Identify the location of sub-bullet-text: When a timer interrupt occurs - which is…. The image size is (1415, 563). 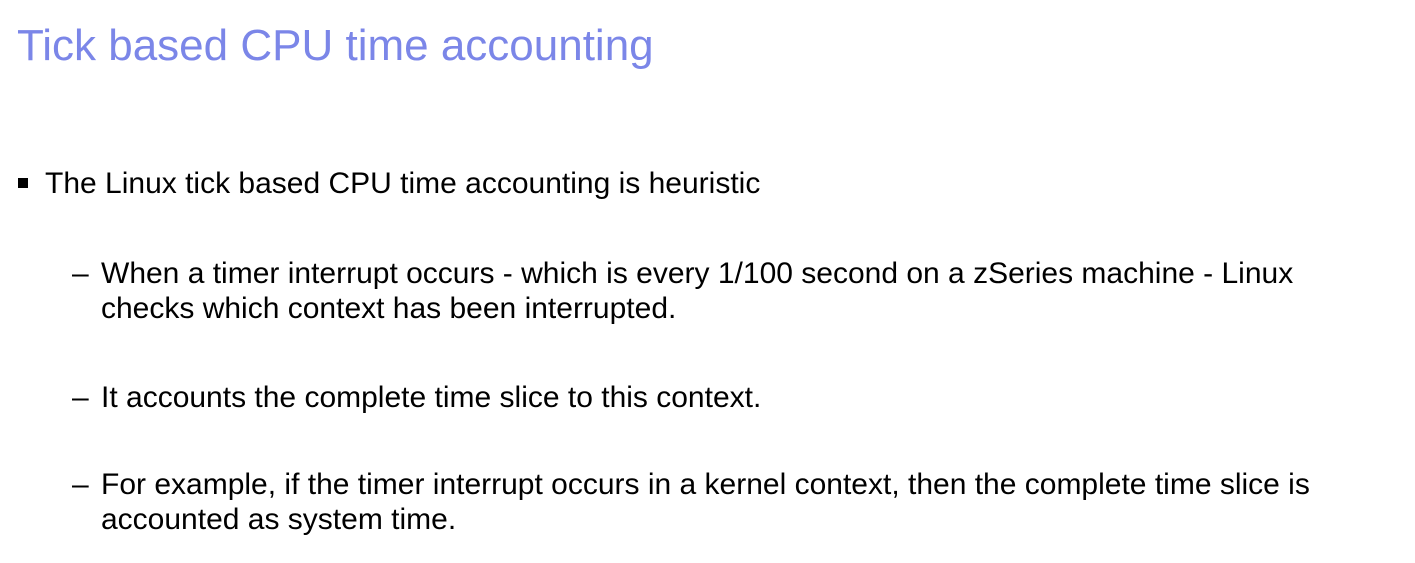
(697, 291).